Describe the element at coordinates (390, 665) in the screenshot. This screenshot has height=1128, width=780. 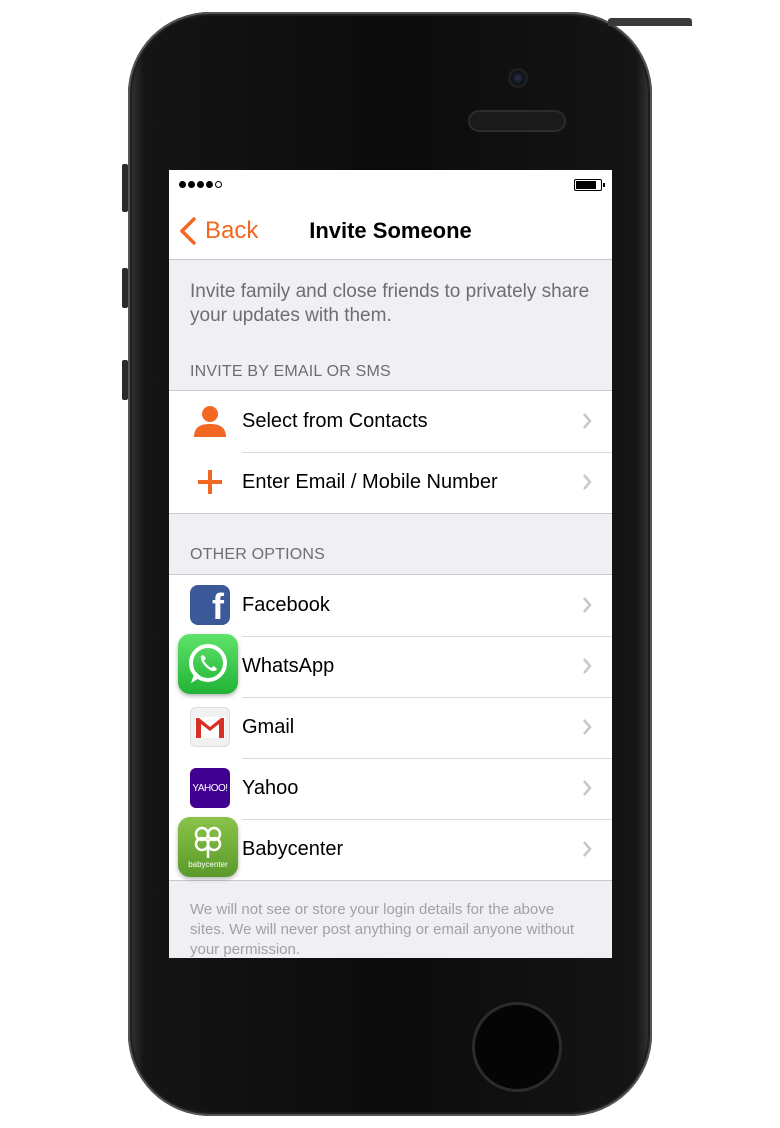
I see `whatsapp-row: WhatsApp` at that location.